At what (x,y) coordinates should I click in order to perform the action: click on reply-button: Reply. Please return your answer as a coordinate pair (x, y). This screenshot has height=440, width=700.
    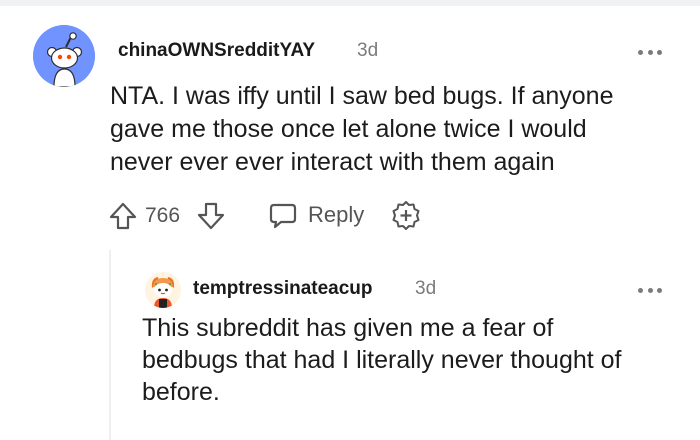
    Looking at the image, I should click on (336, 215).